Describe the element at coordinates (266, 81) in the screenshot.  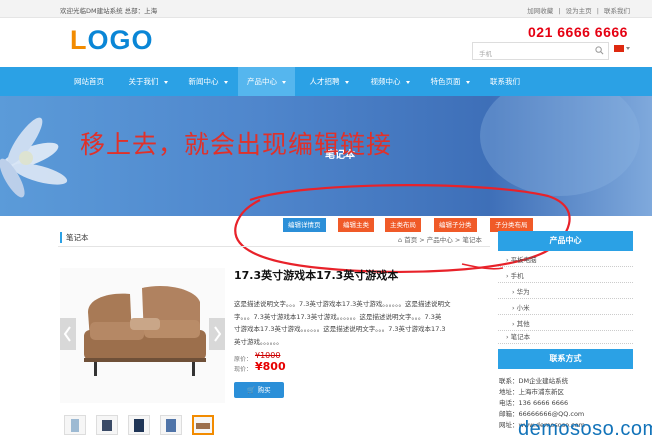
I see `nav-item-products: 产品中心` at that location.